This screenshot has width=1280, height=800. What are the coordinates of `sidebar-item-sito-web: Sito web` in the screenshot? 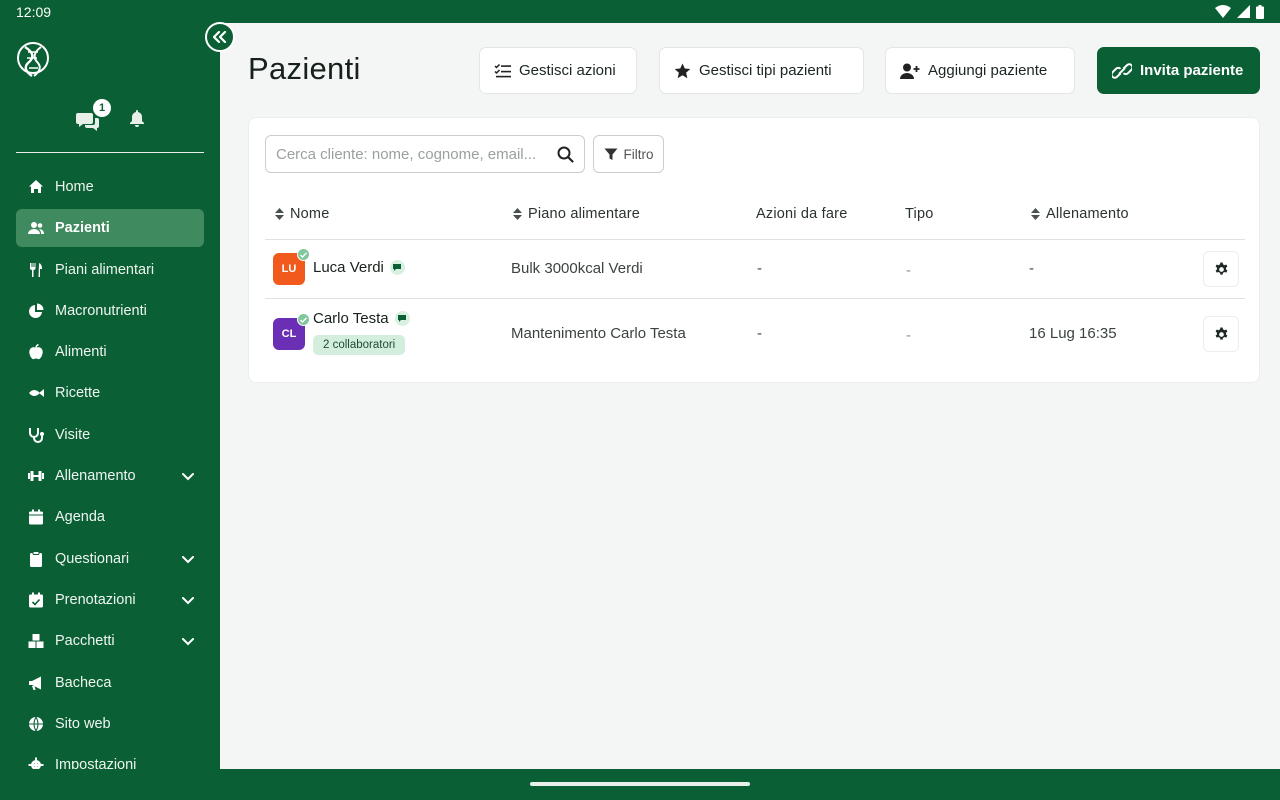 It's located at (110, 724).